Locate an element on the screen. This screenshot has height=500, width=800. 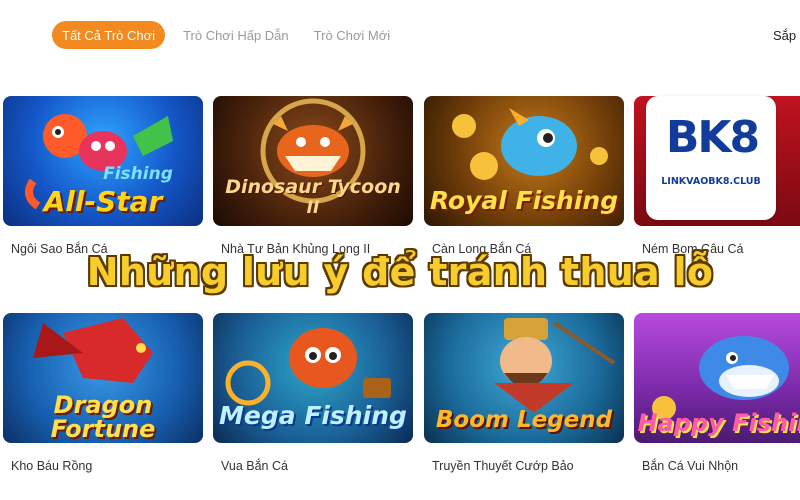
tab-all-games: Tất Cả Trò Chơi is located at coordinates (109, 35).